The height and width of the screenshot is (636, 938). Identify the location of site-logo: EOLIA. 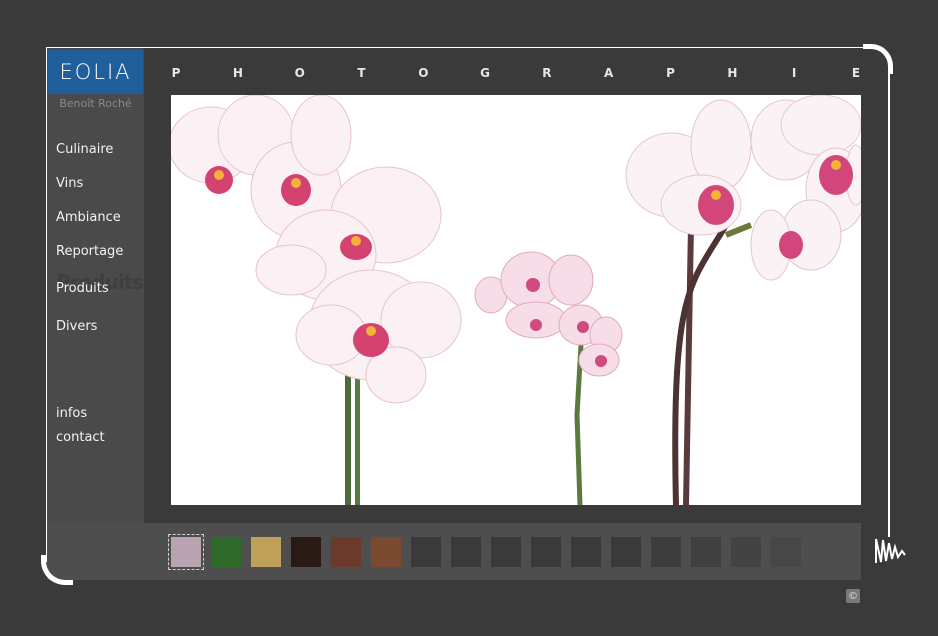
(95, 72).